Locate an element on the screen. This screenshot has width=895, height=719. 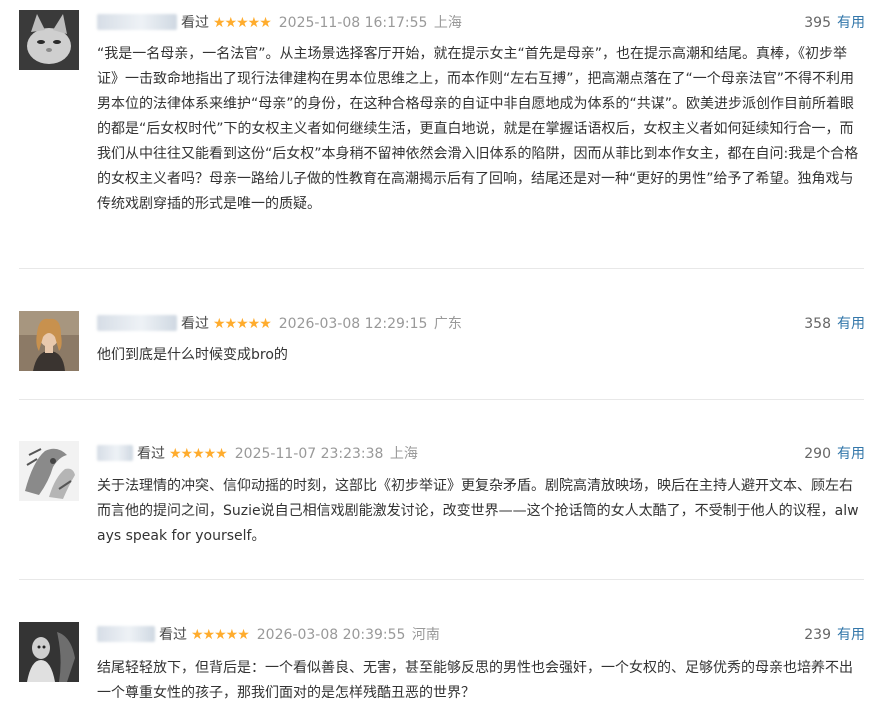
sketch-avatar-icon is located at coordinates (49, 471).